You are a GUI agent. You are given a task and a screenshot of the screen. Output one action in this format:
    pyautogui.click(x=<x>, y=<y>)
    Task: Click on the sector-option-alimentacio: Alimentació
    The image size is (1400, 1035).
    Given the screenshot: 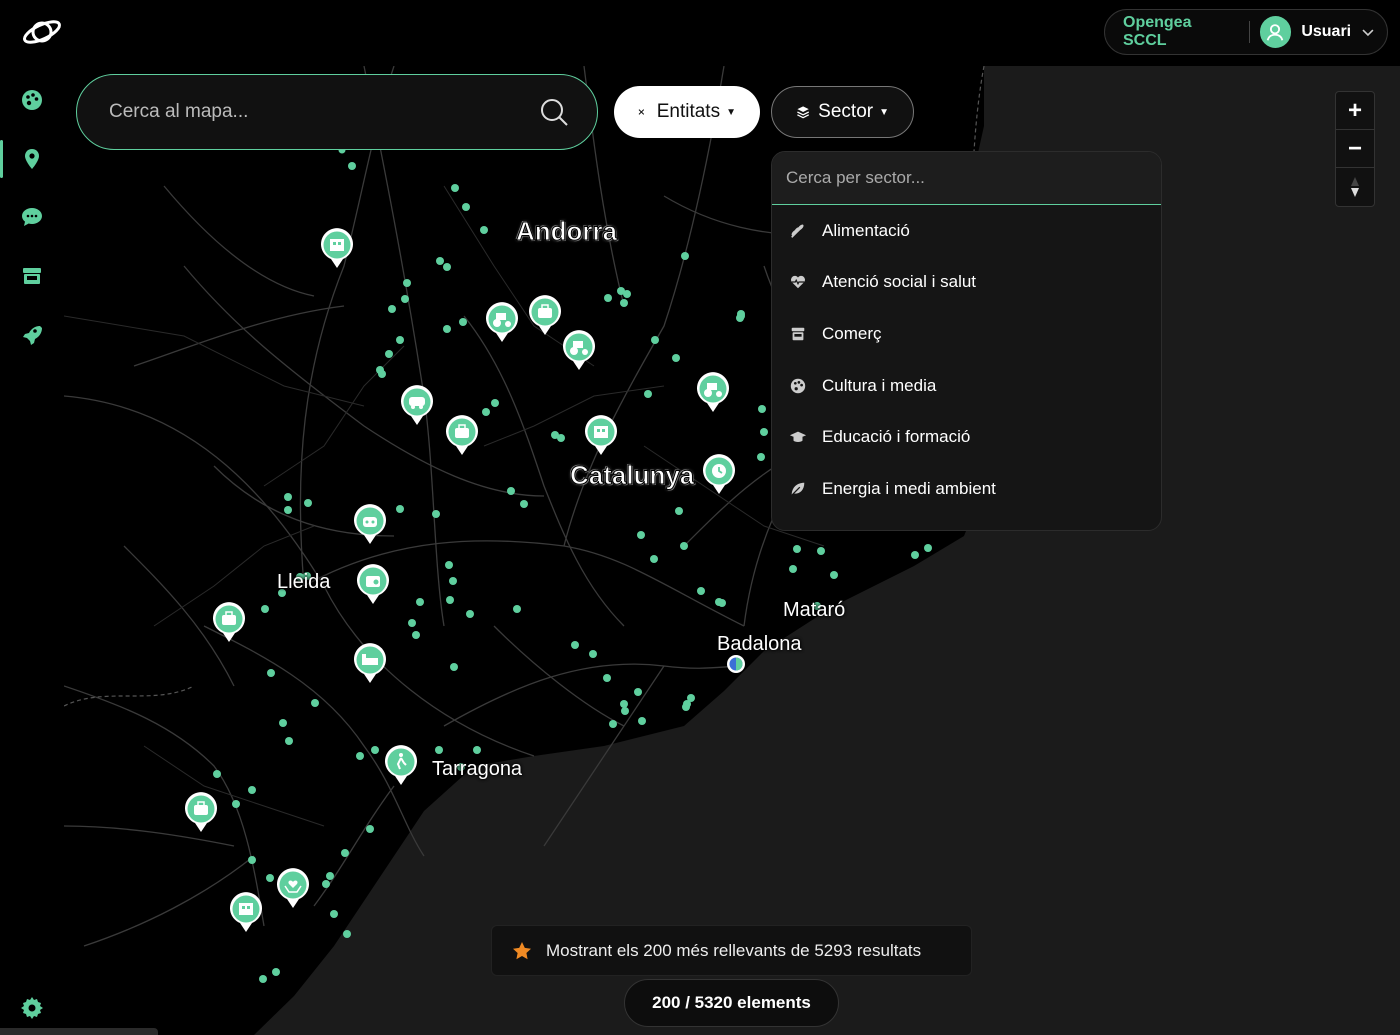 What is the action you would take?
    pyautogui.click(x=966, y=231)
    